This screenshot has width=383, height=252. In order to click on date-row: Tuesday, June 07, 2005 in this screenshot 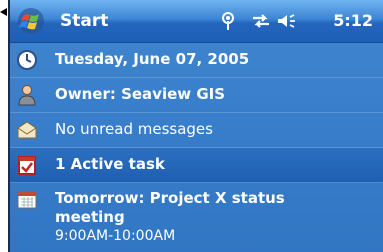, I will do `click(196, 60)`.